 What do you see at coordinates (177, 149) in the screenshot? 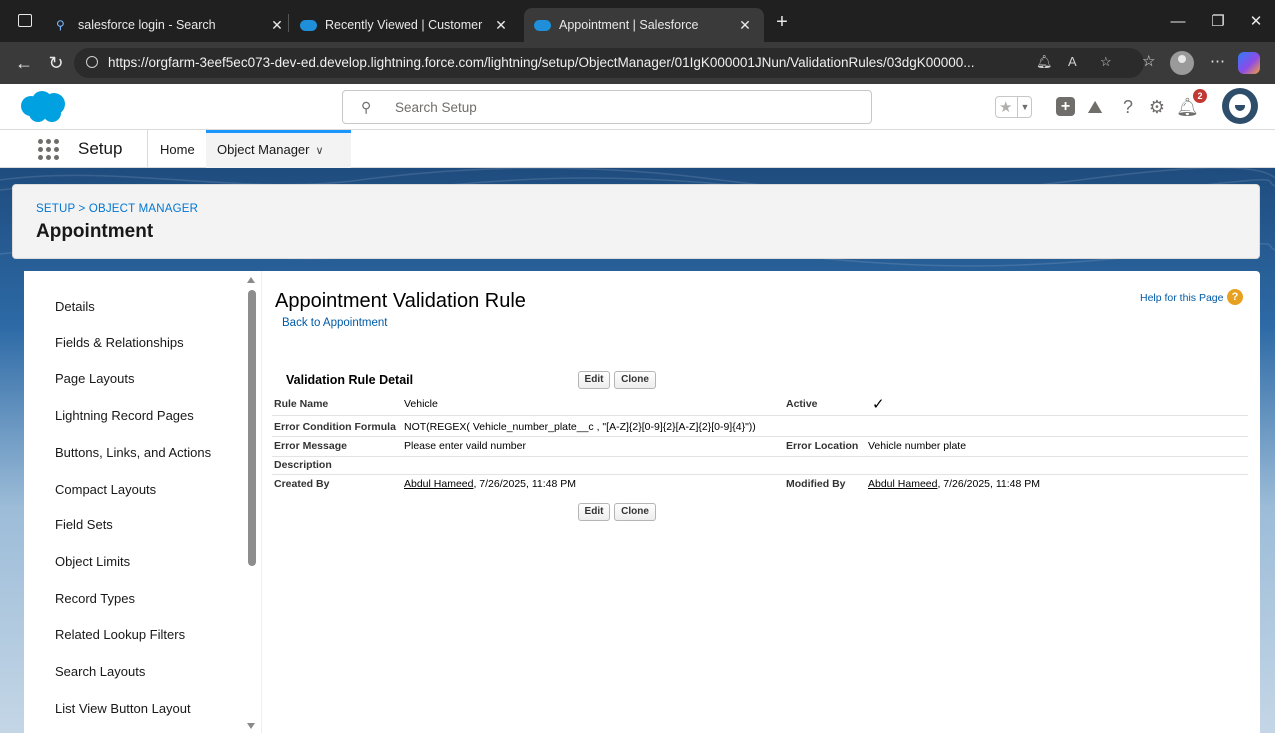
I see `nav-tab-home: Home` at bounding box center [177, 149].